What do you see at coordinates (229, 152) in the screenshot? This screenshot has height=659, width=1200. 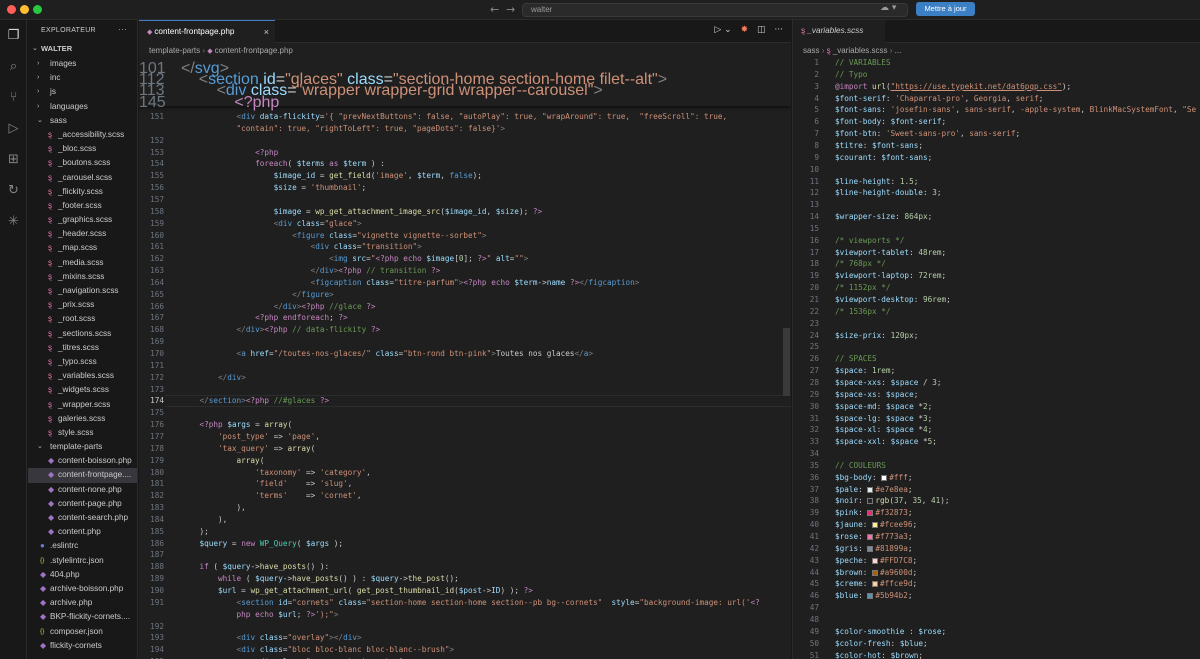 I see `code-line: <?php` at bounding box center [229, 152].